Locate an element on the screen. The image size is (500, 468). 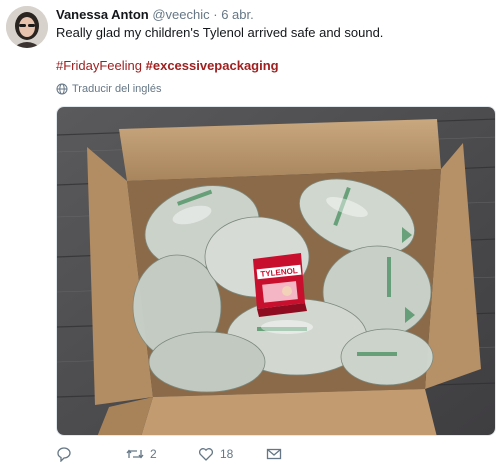
reply-icon is located at coordinates (64, 454).